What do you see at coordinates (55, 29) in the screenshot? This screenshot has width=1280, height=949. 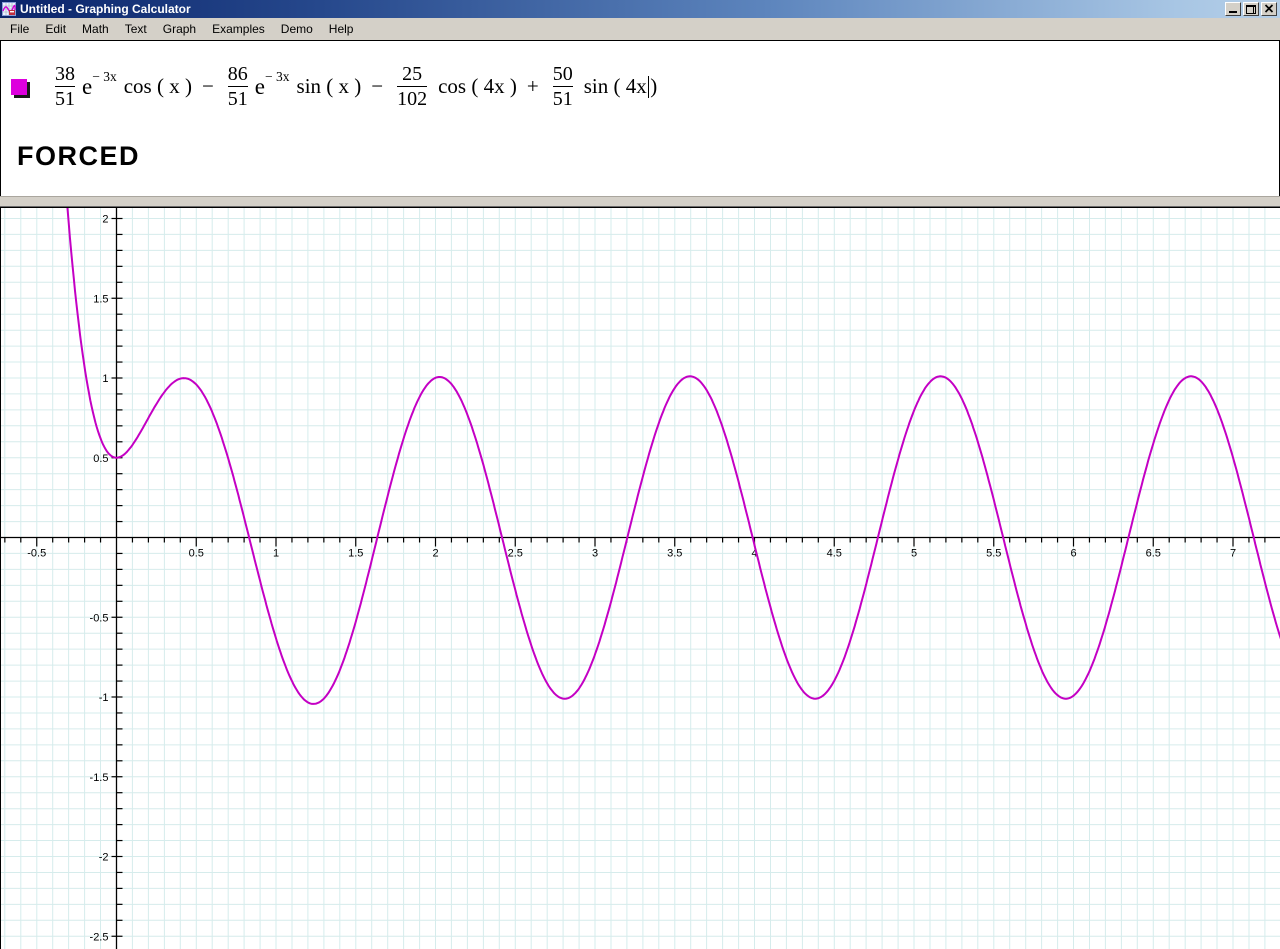 I see `menu-edit: Edit` at bounding box center [55, 29].